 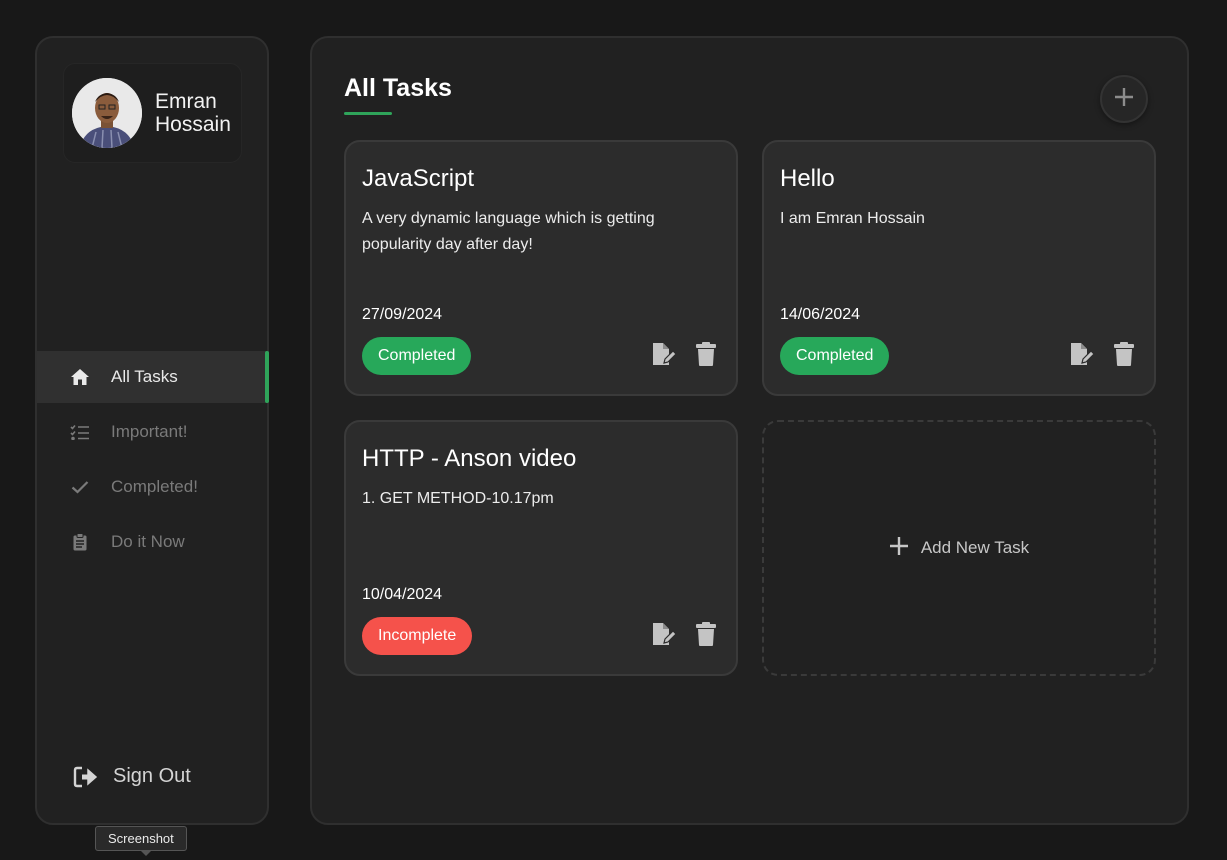 I want to click on task-title: HTTP - Anson video, so click(x=469, y=458).